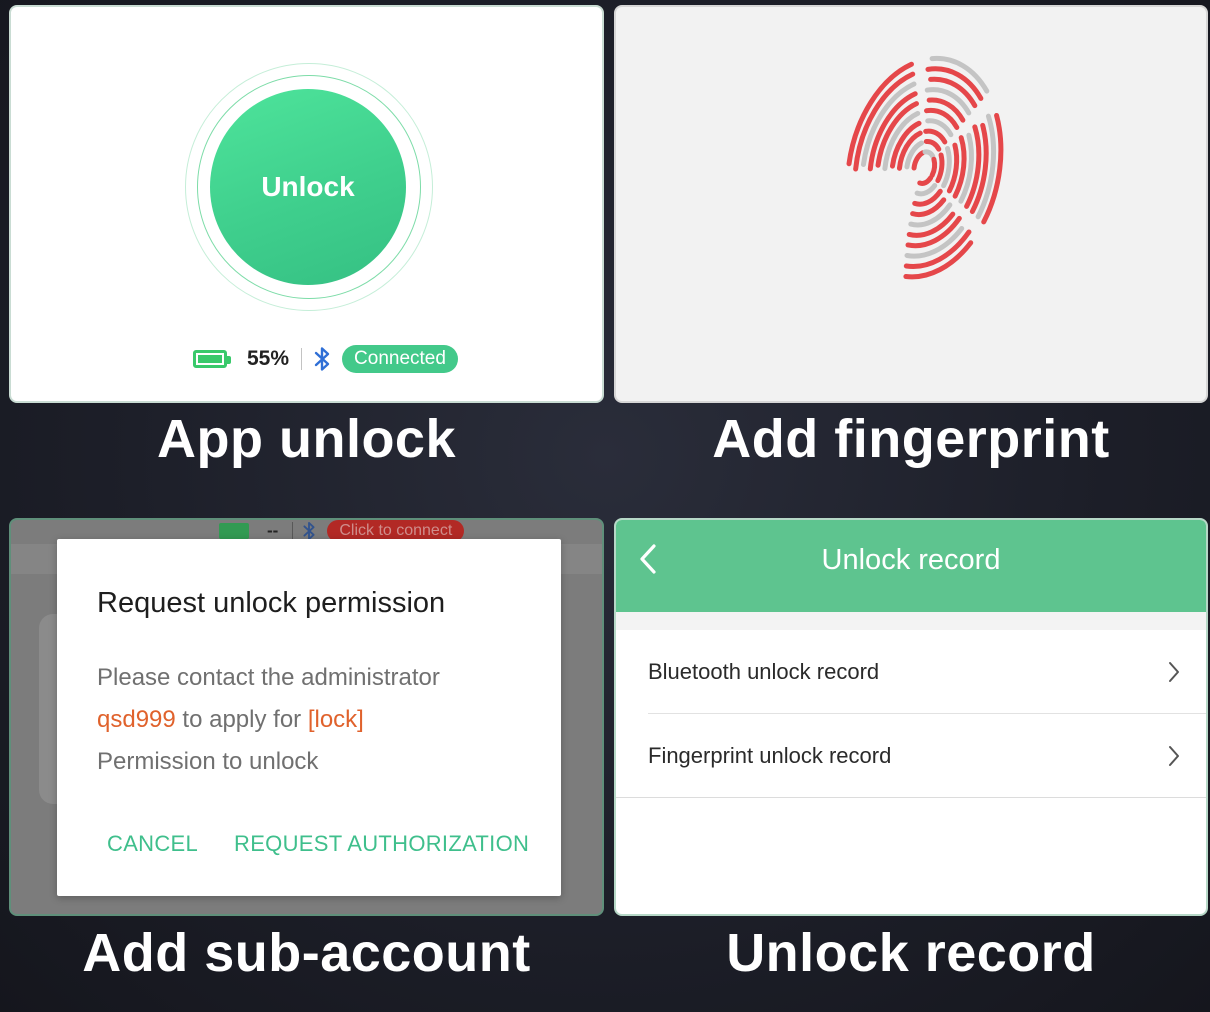 Image resolution: width=1210 pixels, height=1012 pixels. What do you see at coordinates (911, 672) in the screenshot?
I see `list-item-bluetooth-record: Bluetooth unlock record` at bounding box center [911, 672].